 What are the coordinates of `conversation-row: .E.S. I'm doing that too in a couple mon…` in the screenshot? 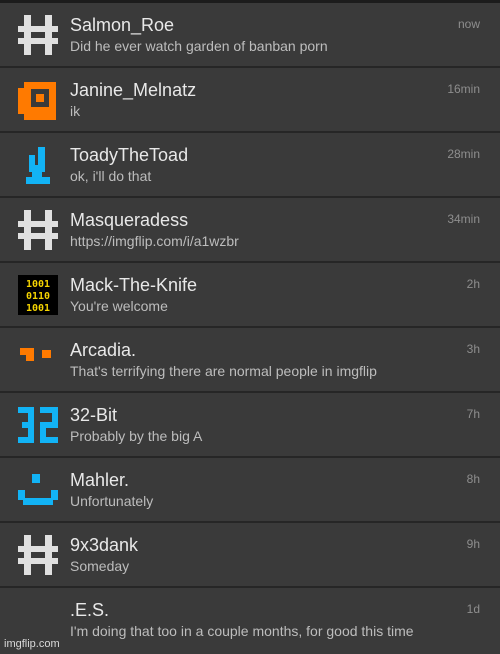 It's located at (250, 621).